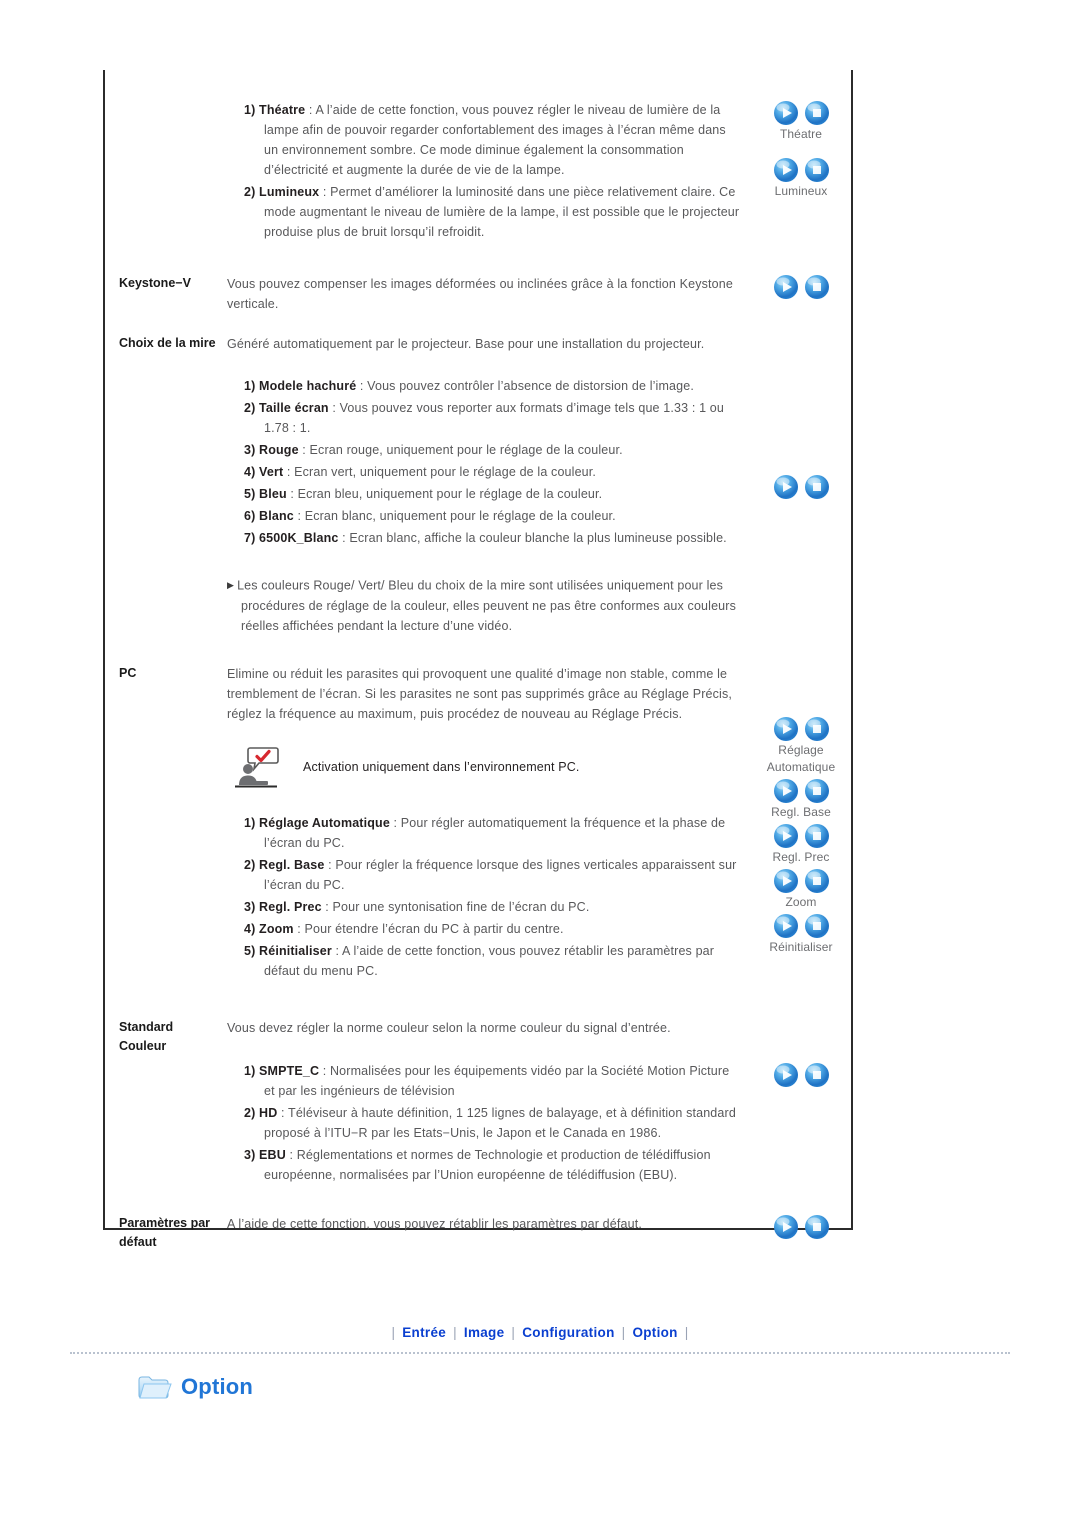 This screenshot has width=1080, height=1528. I want to click on section-label: PC, so click(166, 674).